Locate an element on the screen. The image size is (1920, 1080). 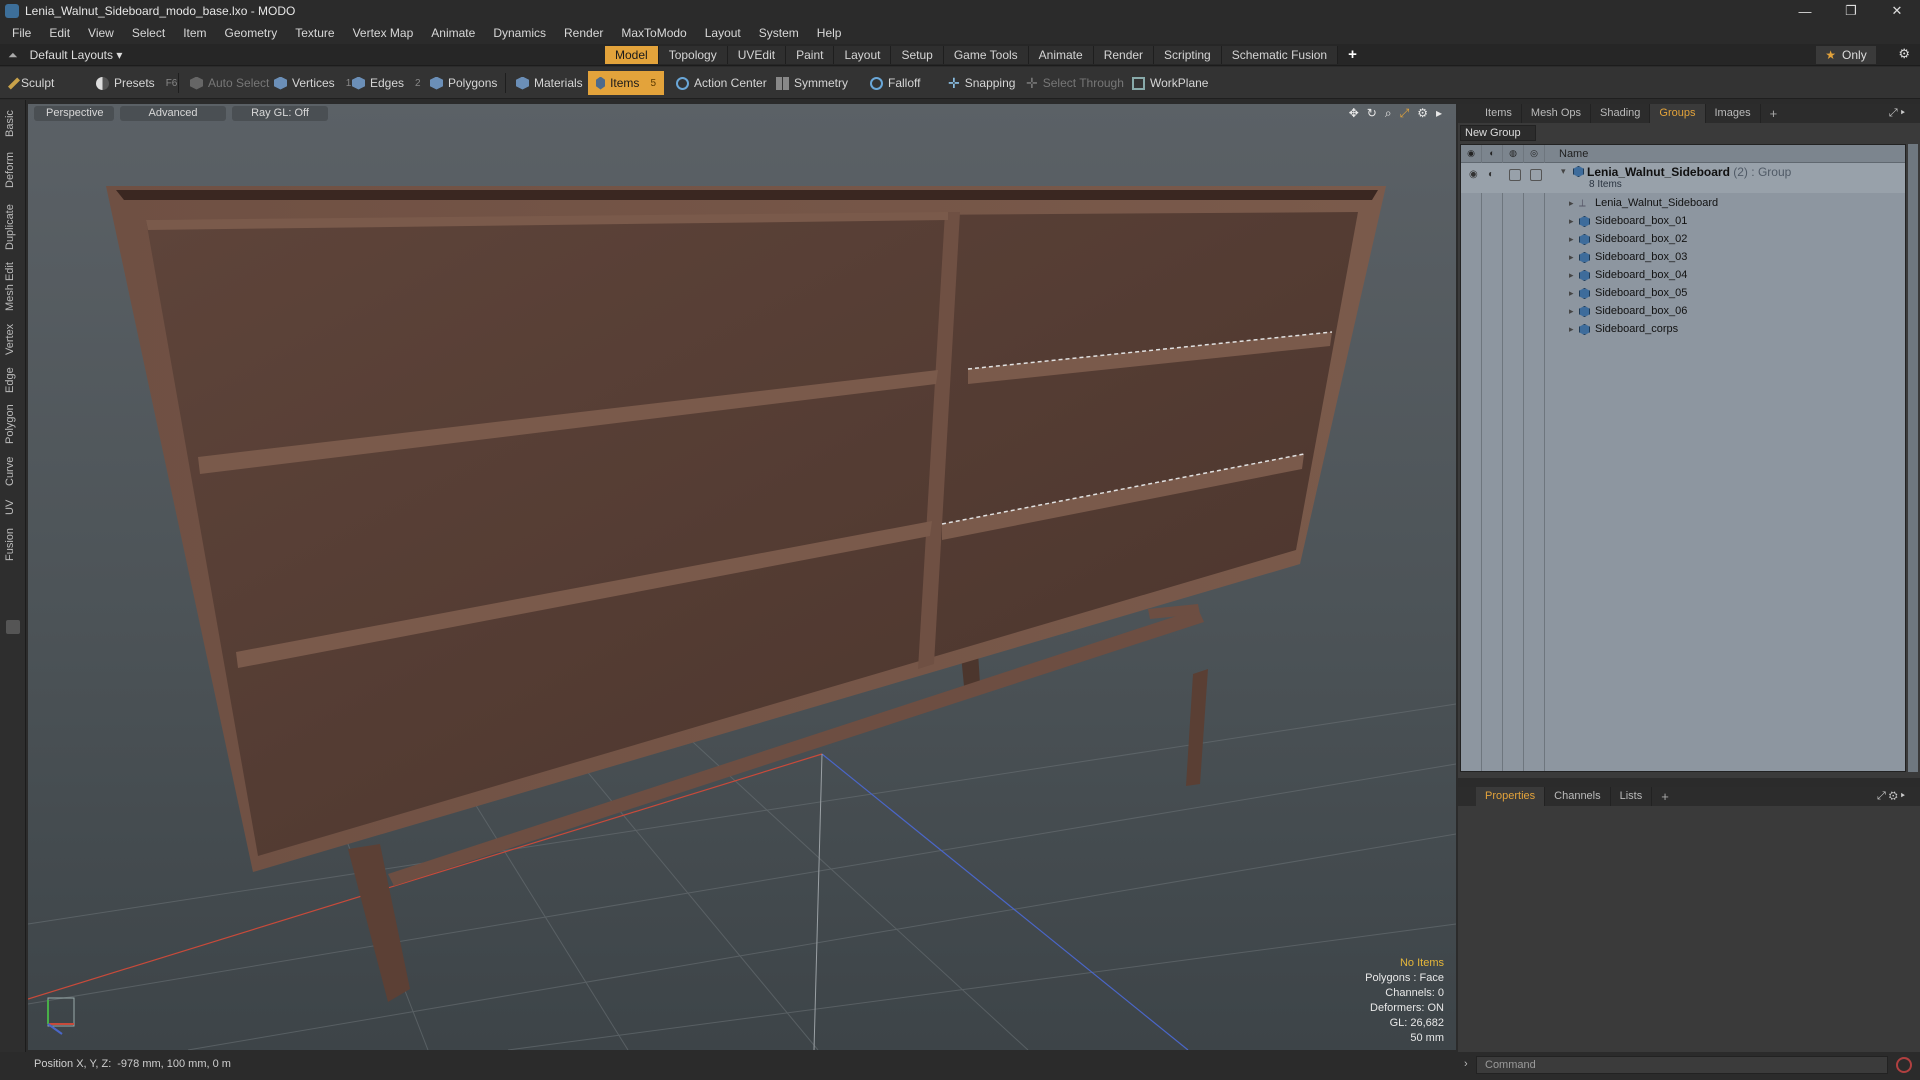
menu-vertex-map: Vertex Map is located at coordinates (383, 33).